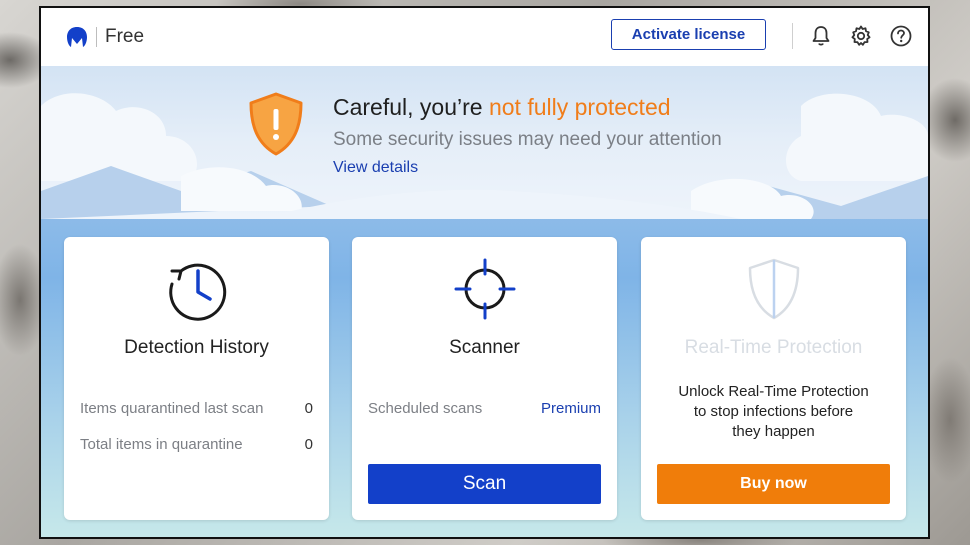 This screenshot has width=970, height=545. I want to click on total-quarantine-row: Total items in quarantine 0, so click(196, 444).